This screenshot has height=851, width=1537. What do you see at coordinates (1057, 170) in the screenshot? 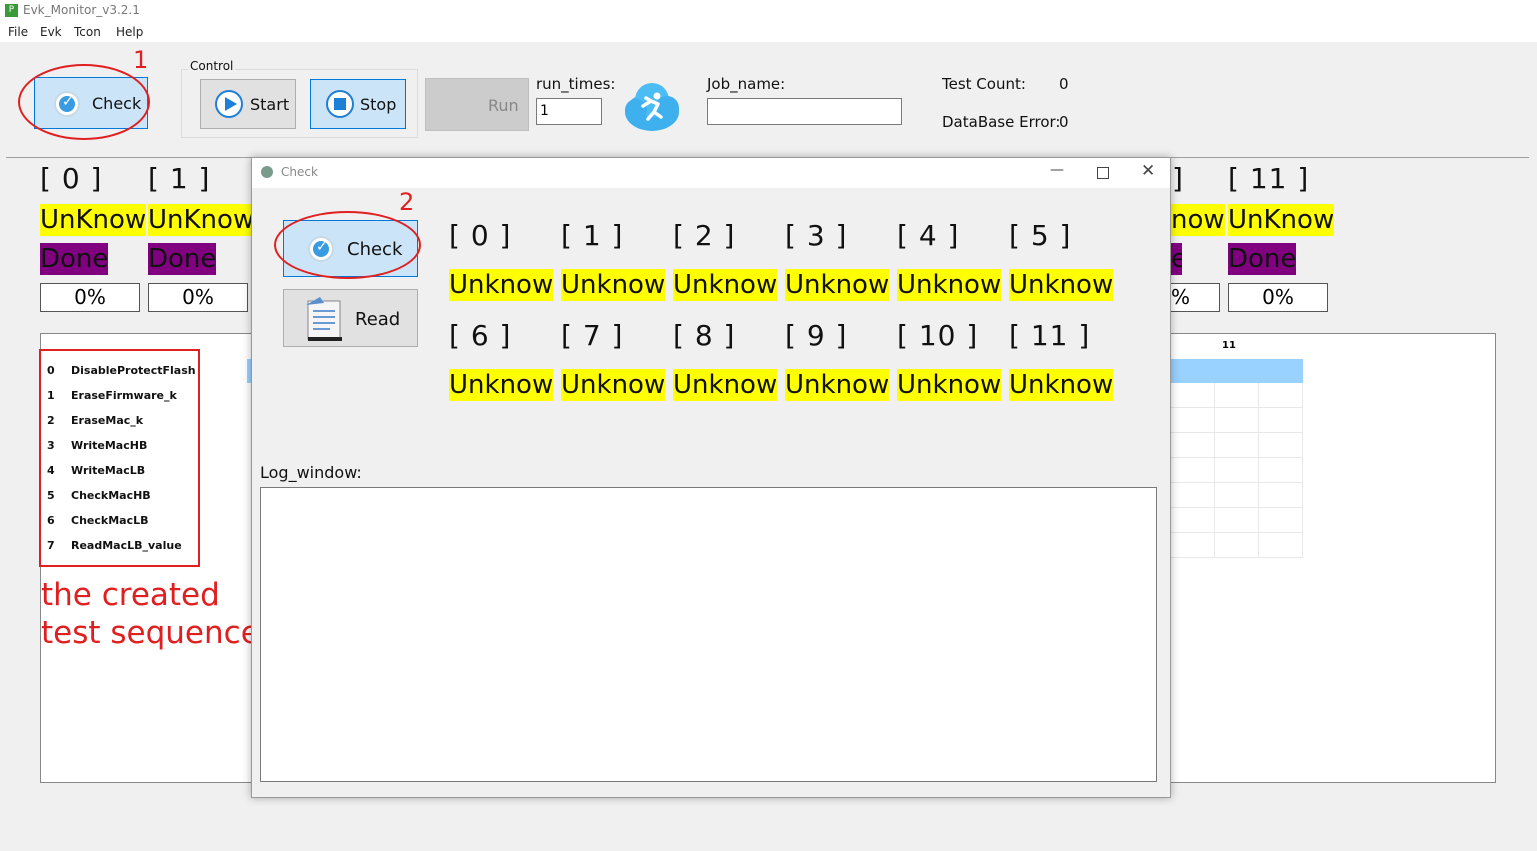
I see `minimize-icon: —` at bounding box center [1057, 170].